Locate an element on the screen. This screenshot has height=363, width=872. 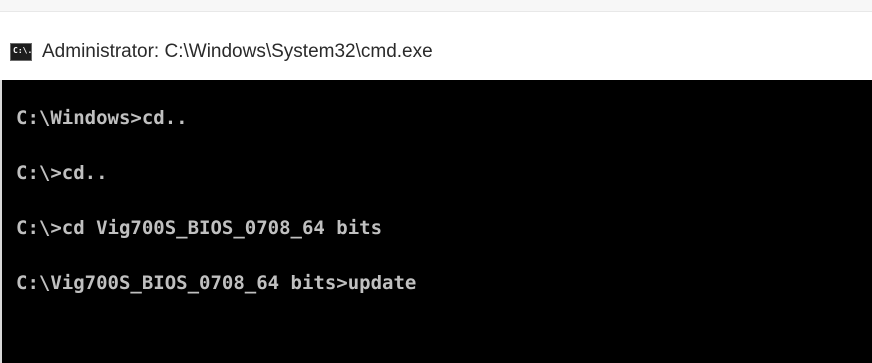
command-prompt-icon: C:\. is located at coordinates (21, 52).